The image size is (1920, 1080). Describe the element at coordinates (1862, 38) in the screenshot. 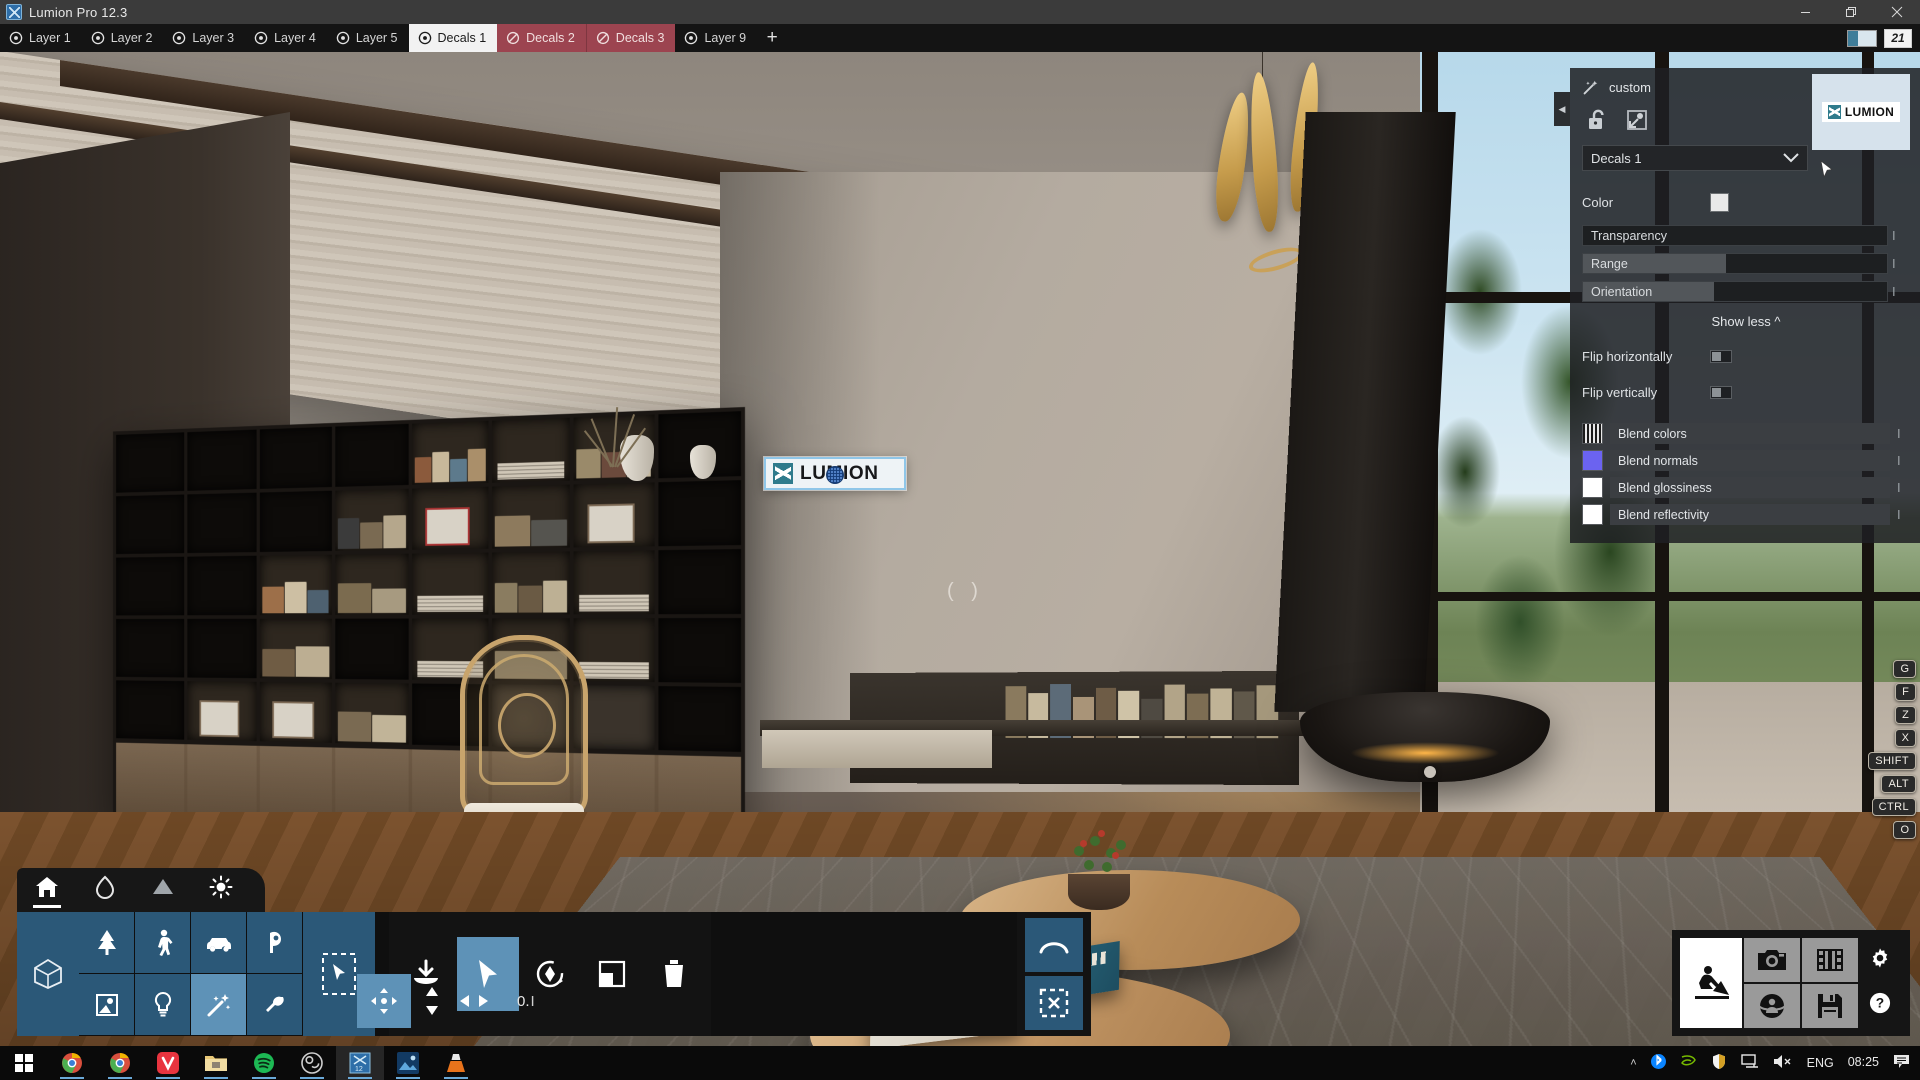

I see `split-view-toggle` at that location.